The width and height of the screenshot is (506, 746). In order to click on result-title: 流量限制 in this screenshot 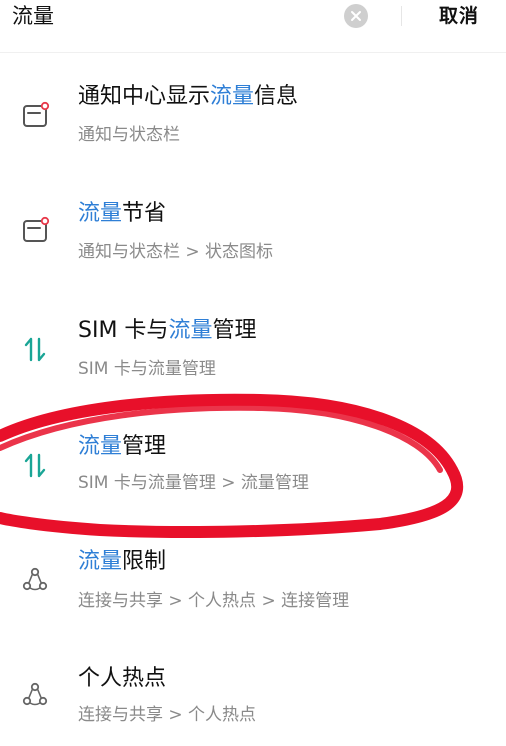, I will do `click(122, 561)`.